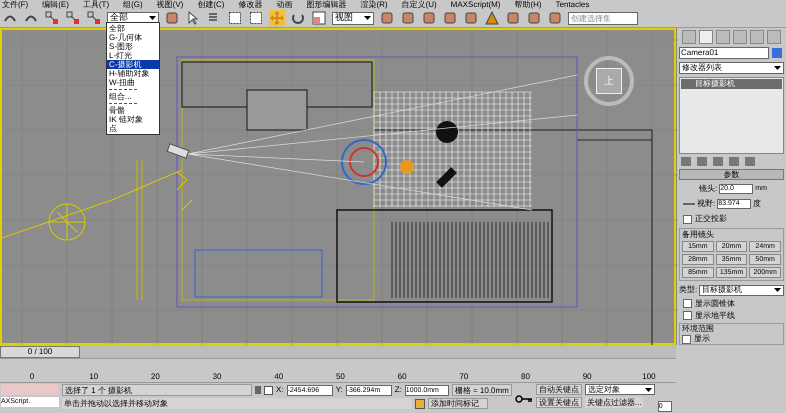 The width and height of the screenshot is (786, 413). I want to click on key-set-dropdown: 选定对象, so click(619, 389).